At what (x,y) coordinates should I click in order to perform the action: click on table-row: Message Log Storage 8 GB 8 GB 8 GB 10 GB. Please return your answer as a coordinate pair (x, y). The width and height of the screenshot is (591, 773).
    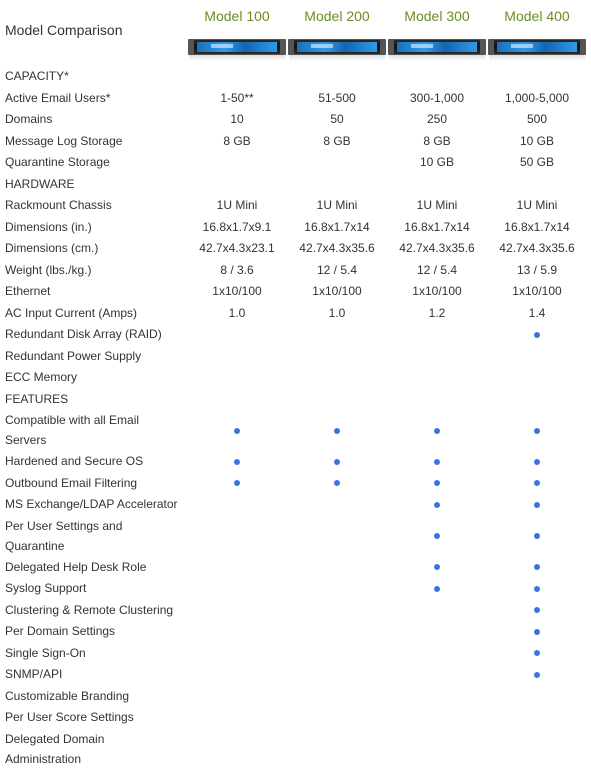
    Looking at the image, I should click on (295, 142).